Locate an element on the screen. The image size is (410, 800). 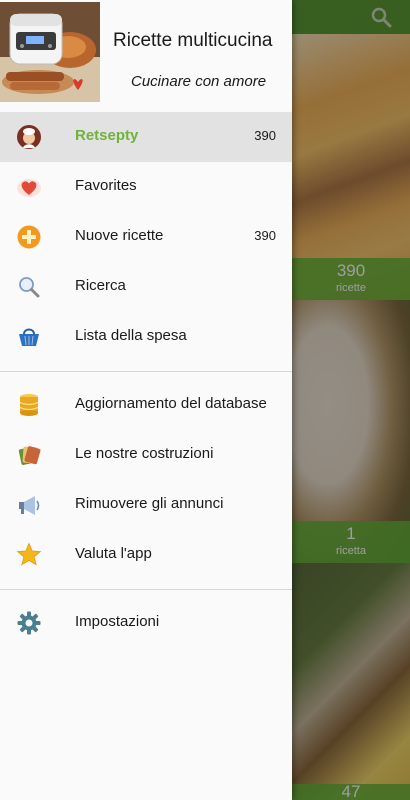
menu-item-label: Valuta l'app is located at coordinates (113, 553).